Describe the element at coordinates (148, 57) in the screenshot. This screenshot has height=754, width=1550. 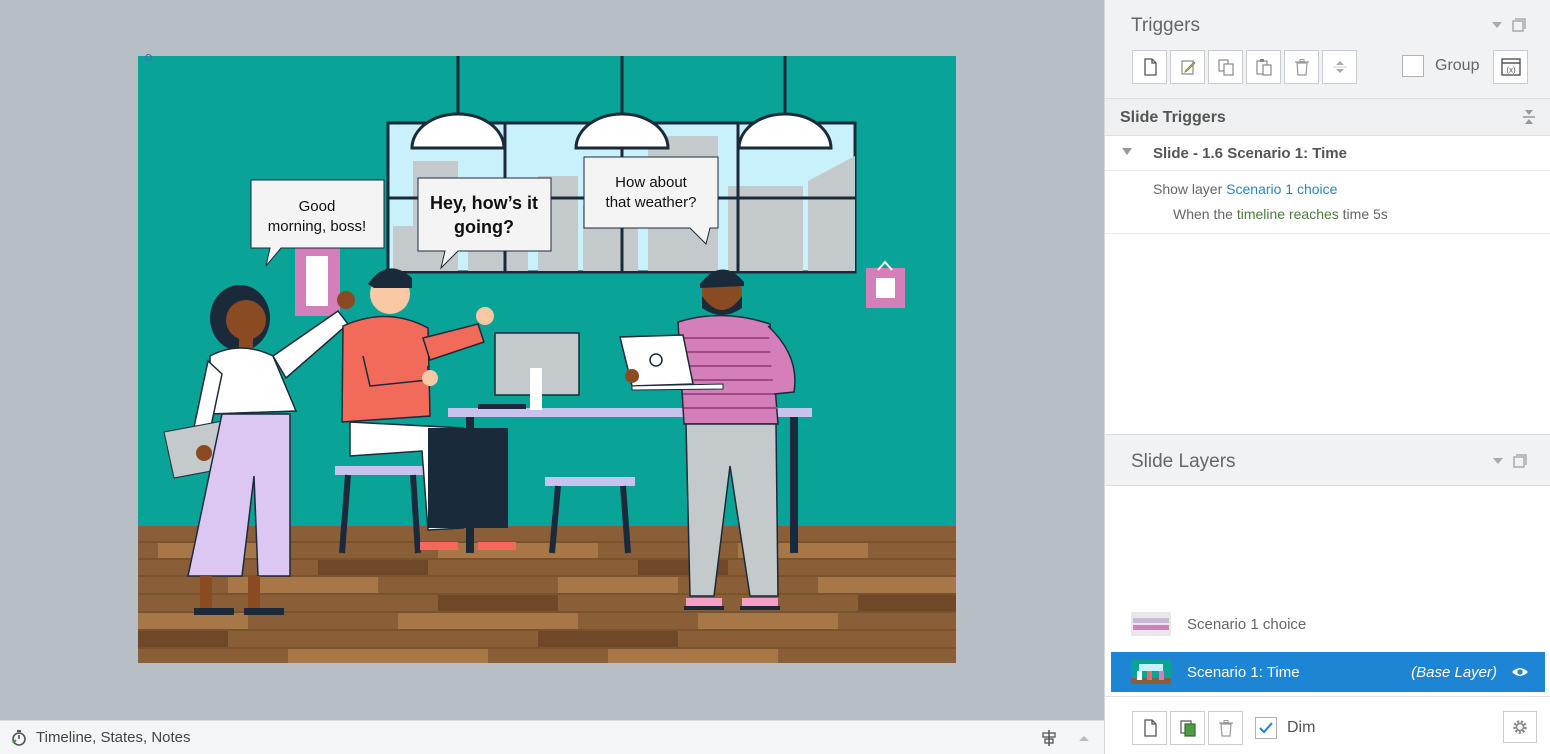
I see `selection-handle` at that location.